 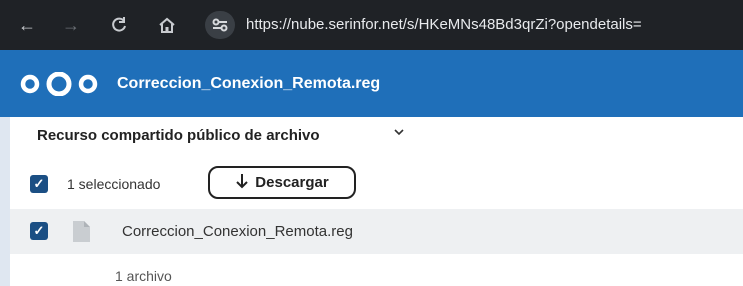 What do you see at coordinates (39, 184) in the screenshot?
I see `select-all-checkbox: ✓` at bounding box center [39, 184].